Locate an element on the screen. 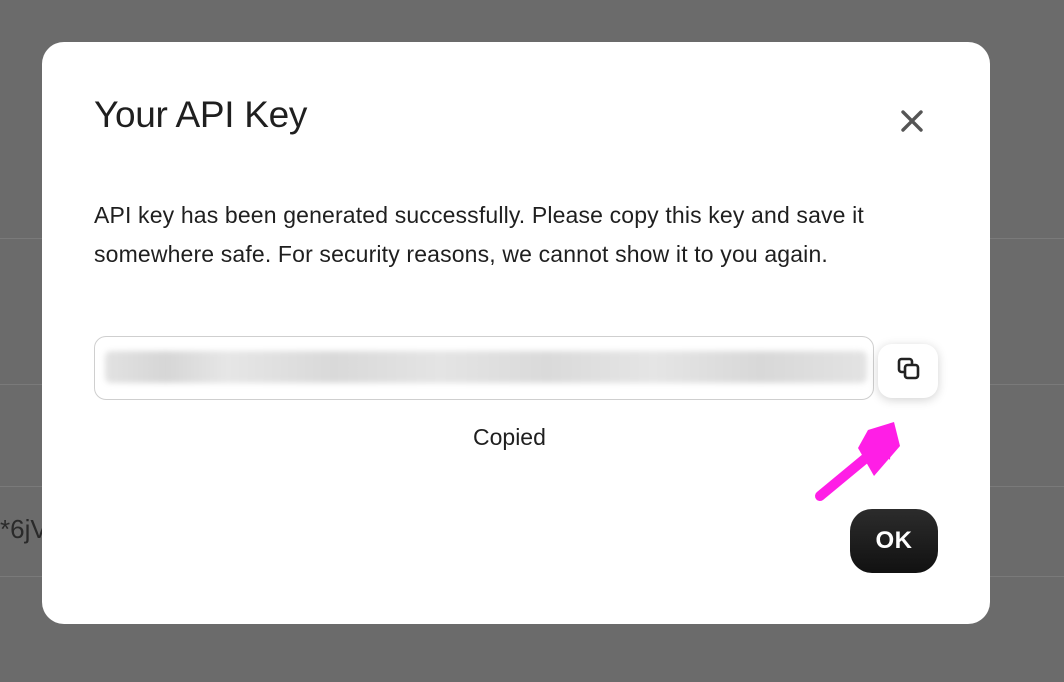 The height and width of the screenshot is (682, 1064). copy-icon is located at coordinates (908, 368).